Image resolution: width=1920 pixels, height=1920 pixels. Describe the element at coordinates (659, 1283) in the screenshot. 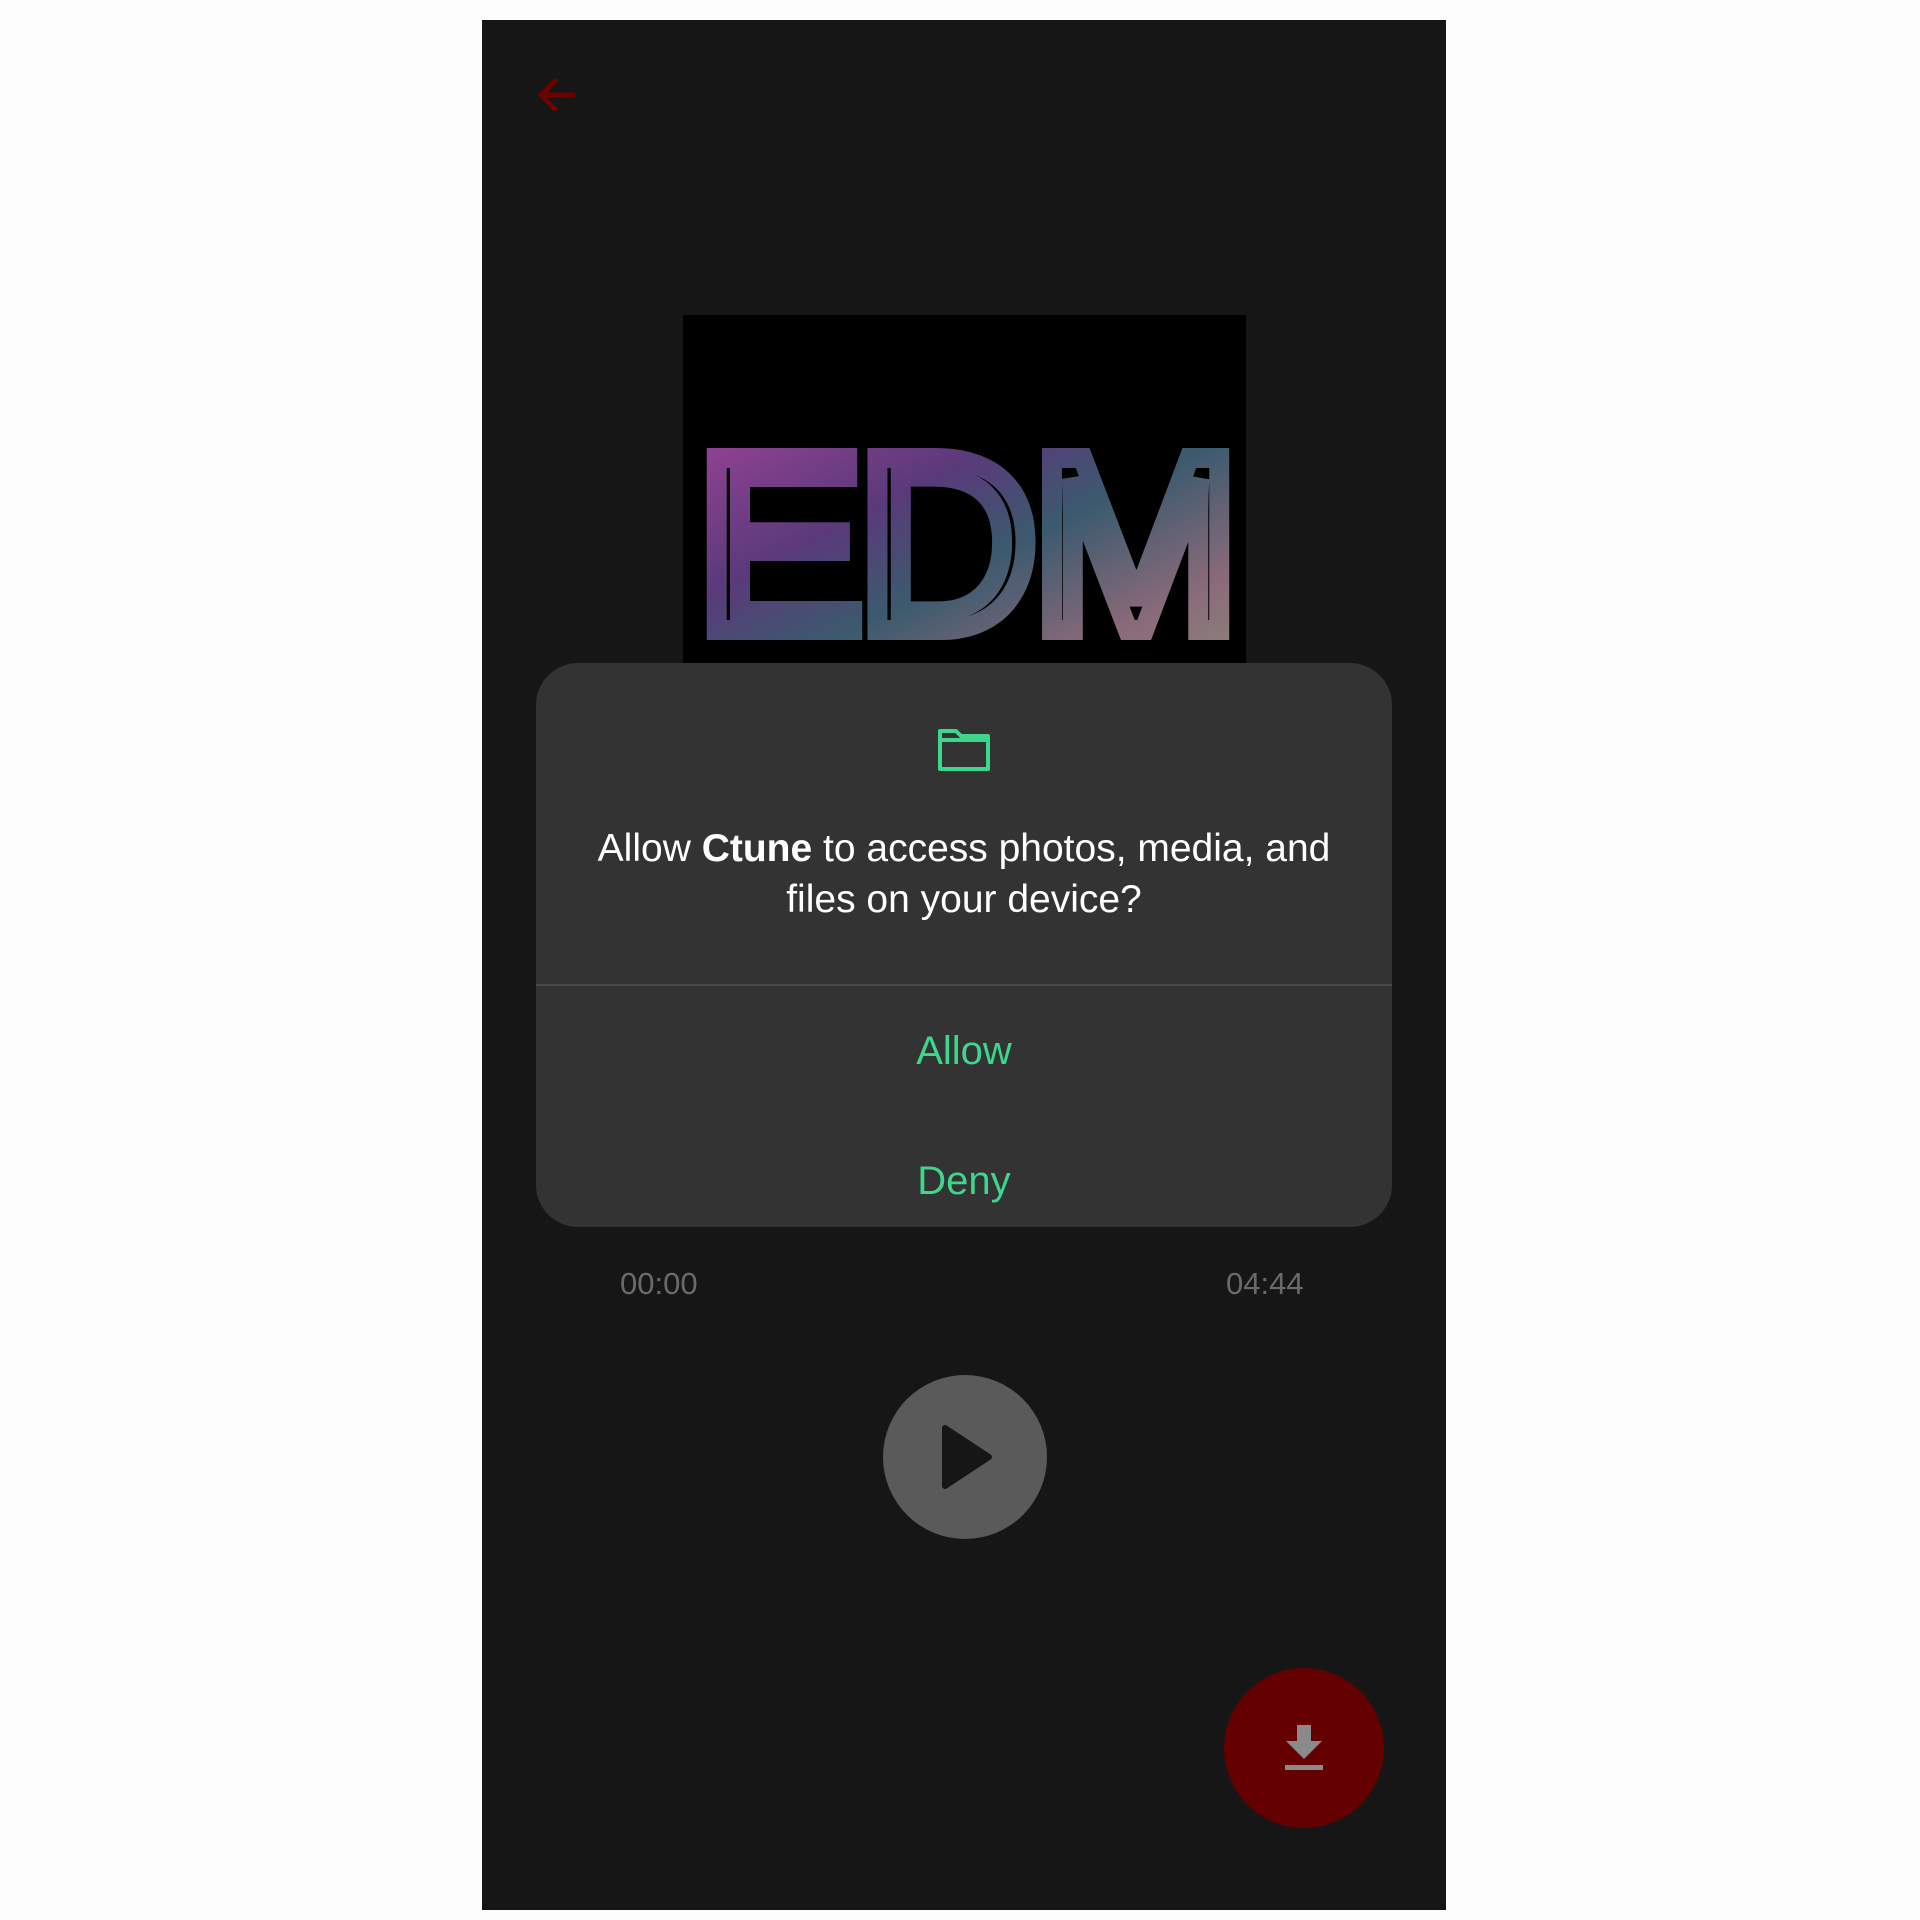

I see `current-time: 00:00` at that location.